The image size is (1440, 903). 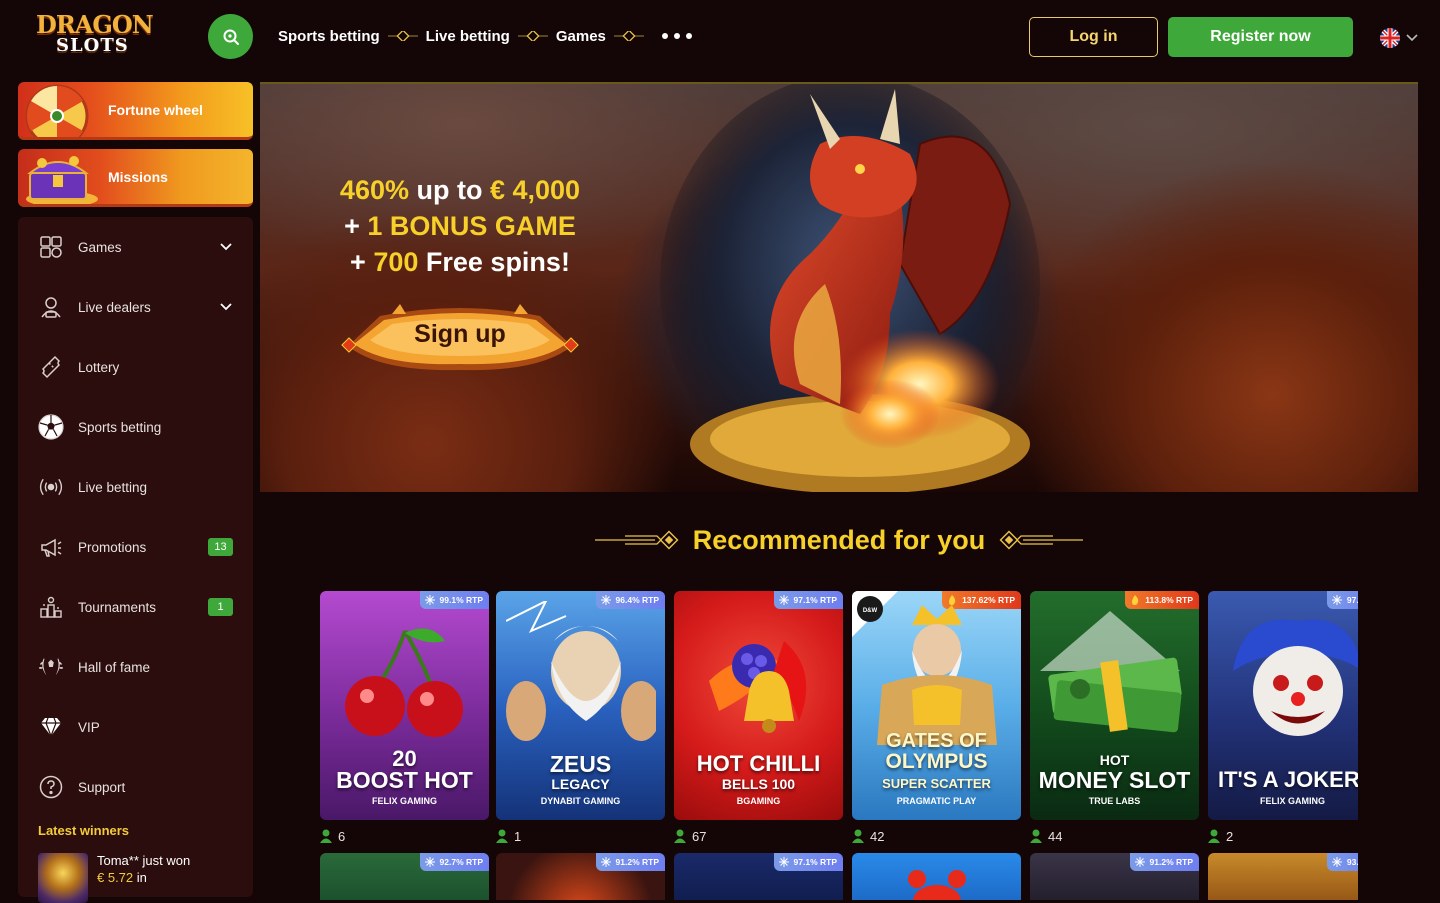 I want to click on hero-offer-line-1: 460% up to € 4,000, so click(x=460, y=190).